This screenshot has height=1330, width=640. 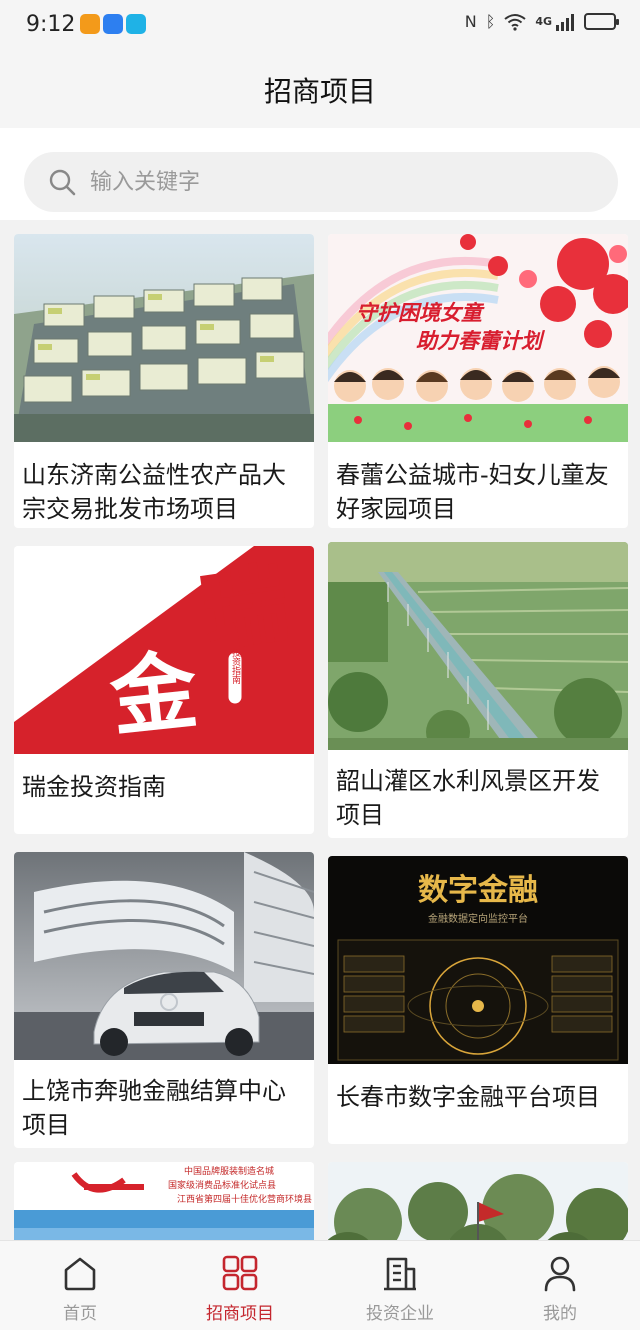 What do you see at coordinates (601, 21) in the screenshot?
I see `battery-icon` at bounding box center [601, 21].